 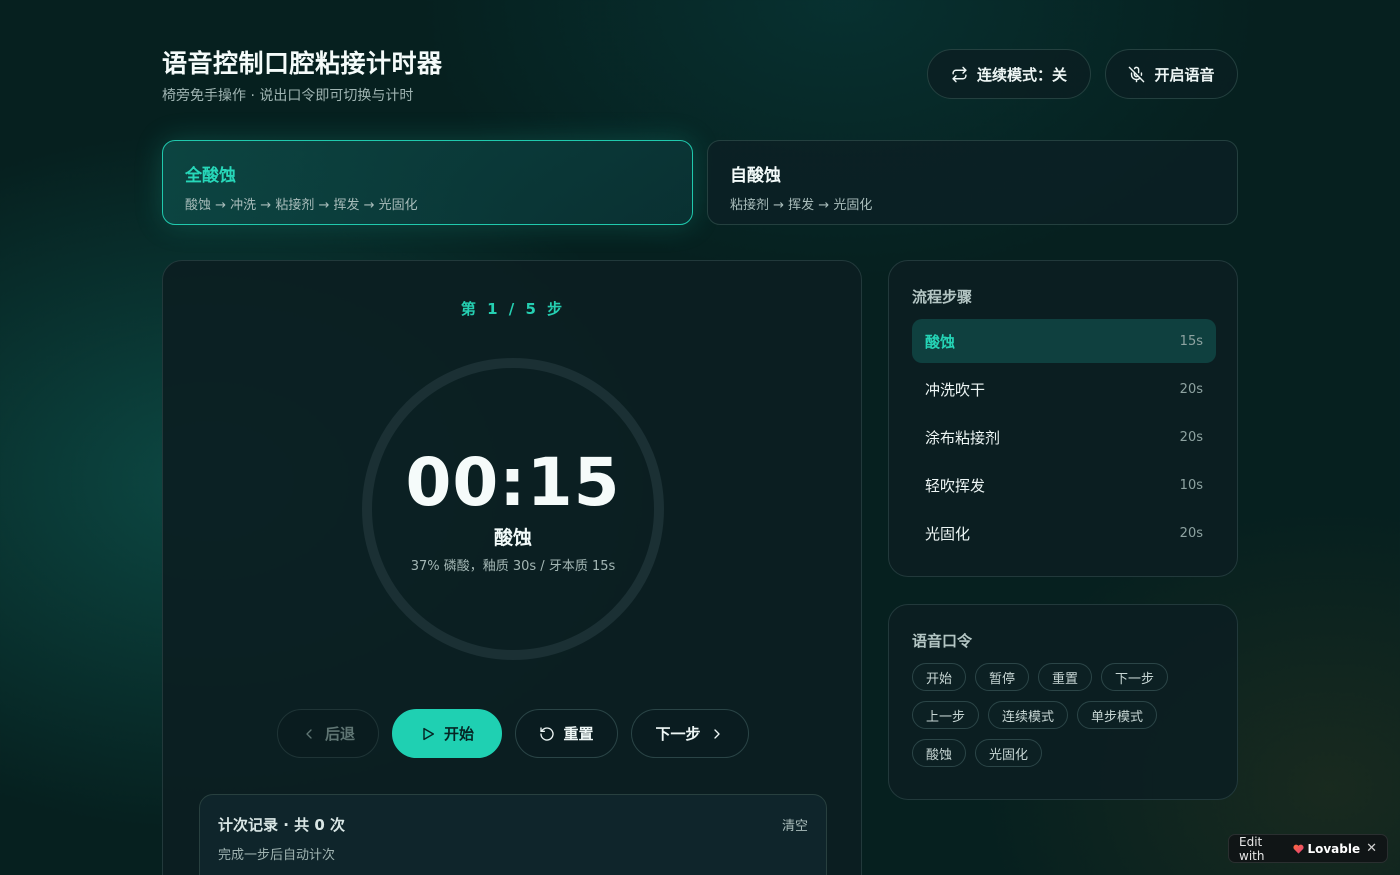 I want to click on lovable-heart-icon, so click(x=1298, y=849).